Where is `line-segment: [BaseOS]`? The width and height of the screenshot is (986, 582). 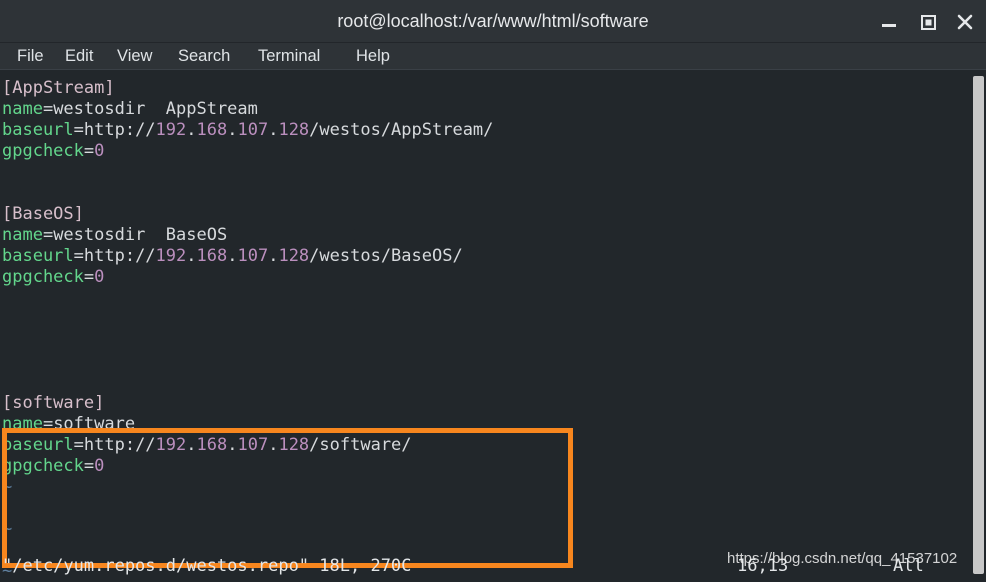 line-segment: [BaseOS] is located at coordinates (43, 214).